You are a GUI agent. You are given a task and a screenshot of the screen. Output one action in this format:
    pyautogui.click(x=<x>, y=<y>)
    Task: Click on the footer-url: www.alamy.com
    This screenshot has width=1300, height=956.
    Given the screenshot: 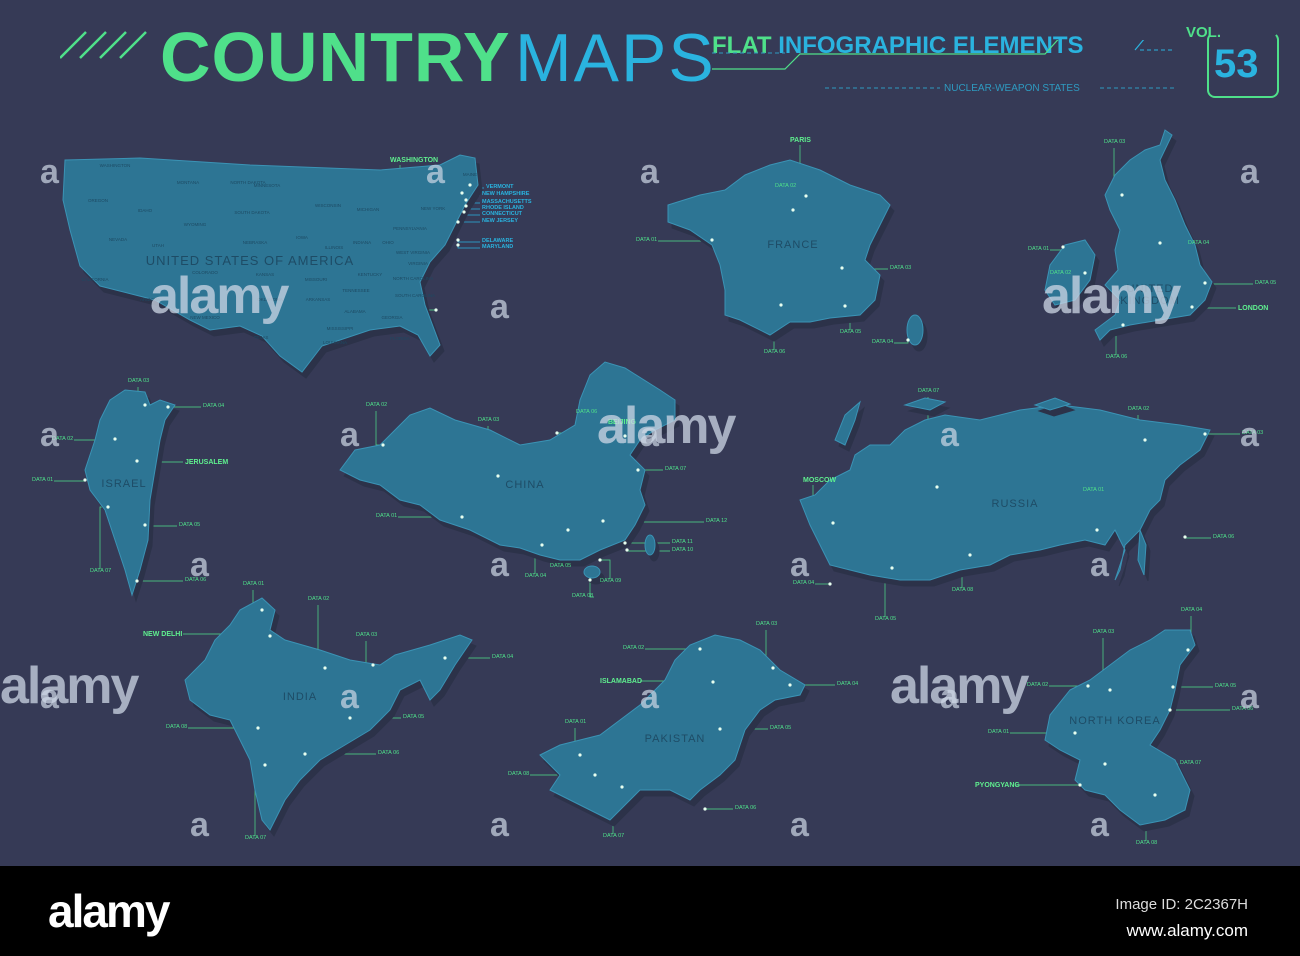 What is the action you would take?
    pyautogui.click(x=1187, y=930)
    